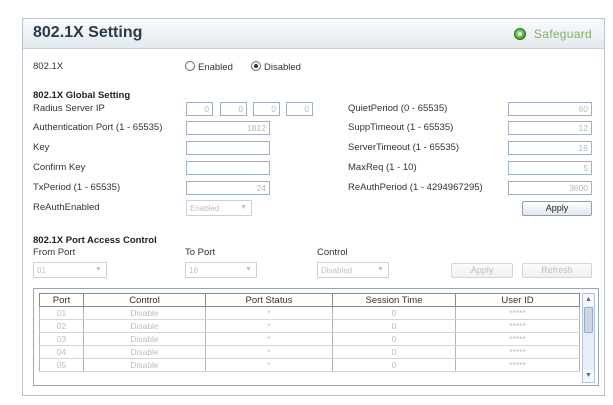 This screenshot has height=405, width=613. I want to click on to-port-value: 16, so click(193, 270).